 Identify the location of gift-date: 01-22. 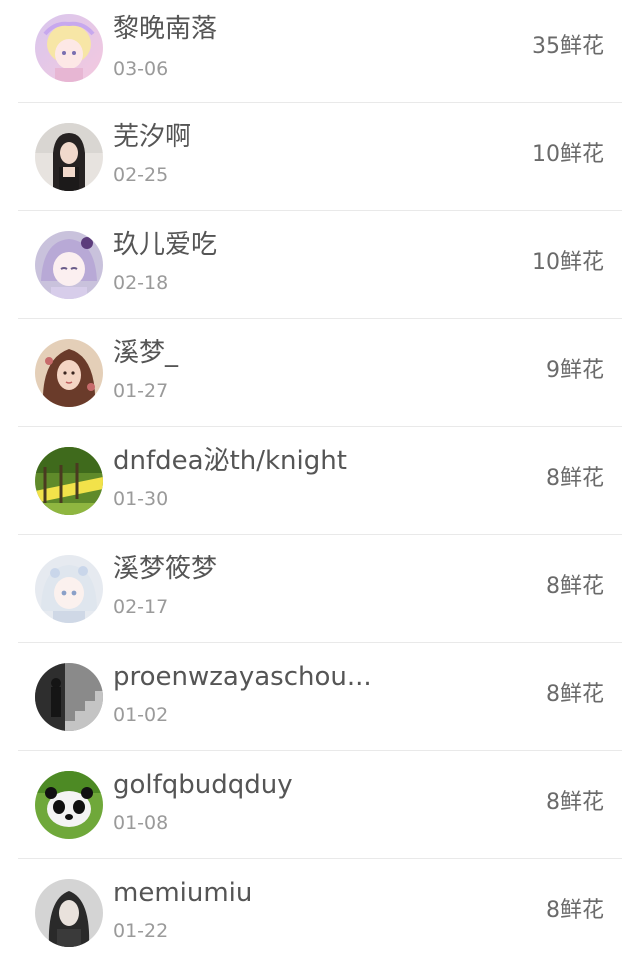
(141, 931).